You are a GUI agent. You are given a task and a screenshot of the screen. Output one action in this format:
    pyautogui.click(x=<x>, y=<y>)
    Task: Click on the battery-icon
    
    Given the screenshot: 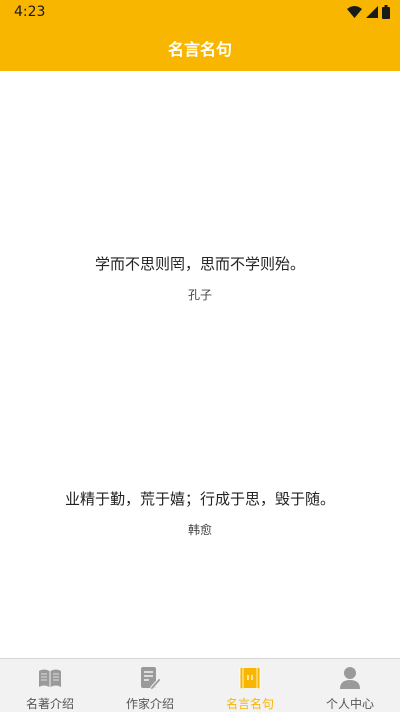 What is the action you would take?
    pyautogui.click(x=386, y=12)
    